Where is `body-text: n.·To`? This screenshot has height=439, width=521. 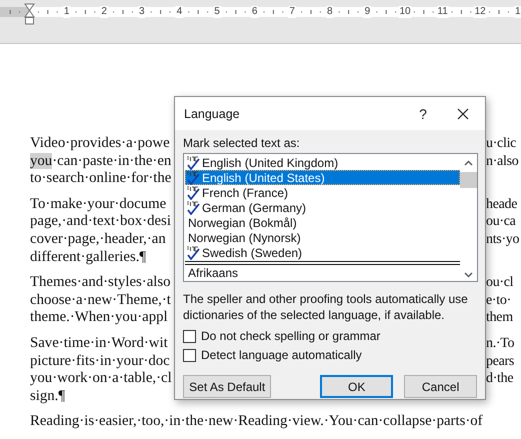
body-text: n.·To is located at coordinates (500, 343).